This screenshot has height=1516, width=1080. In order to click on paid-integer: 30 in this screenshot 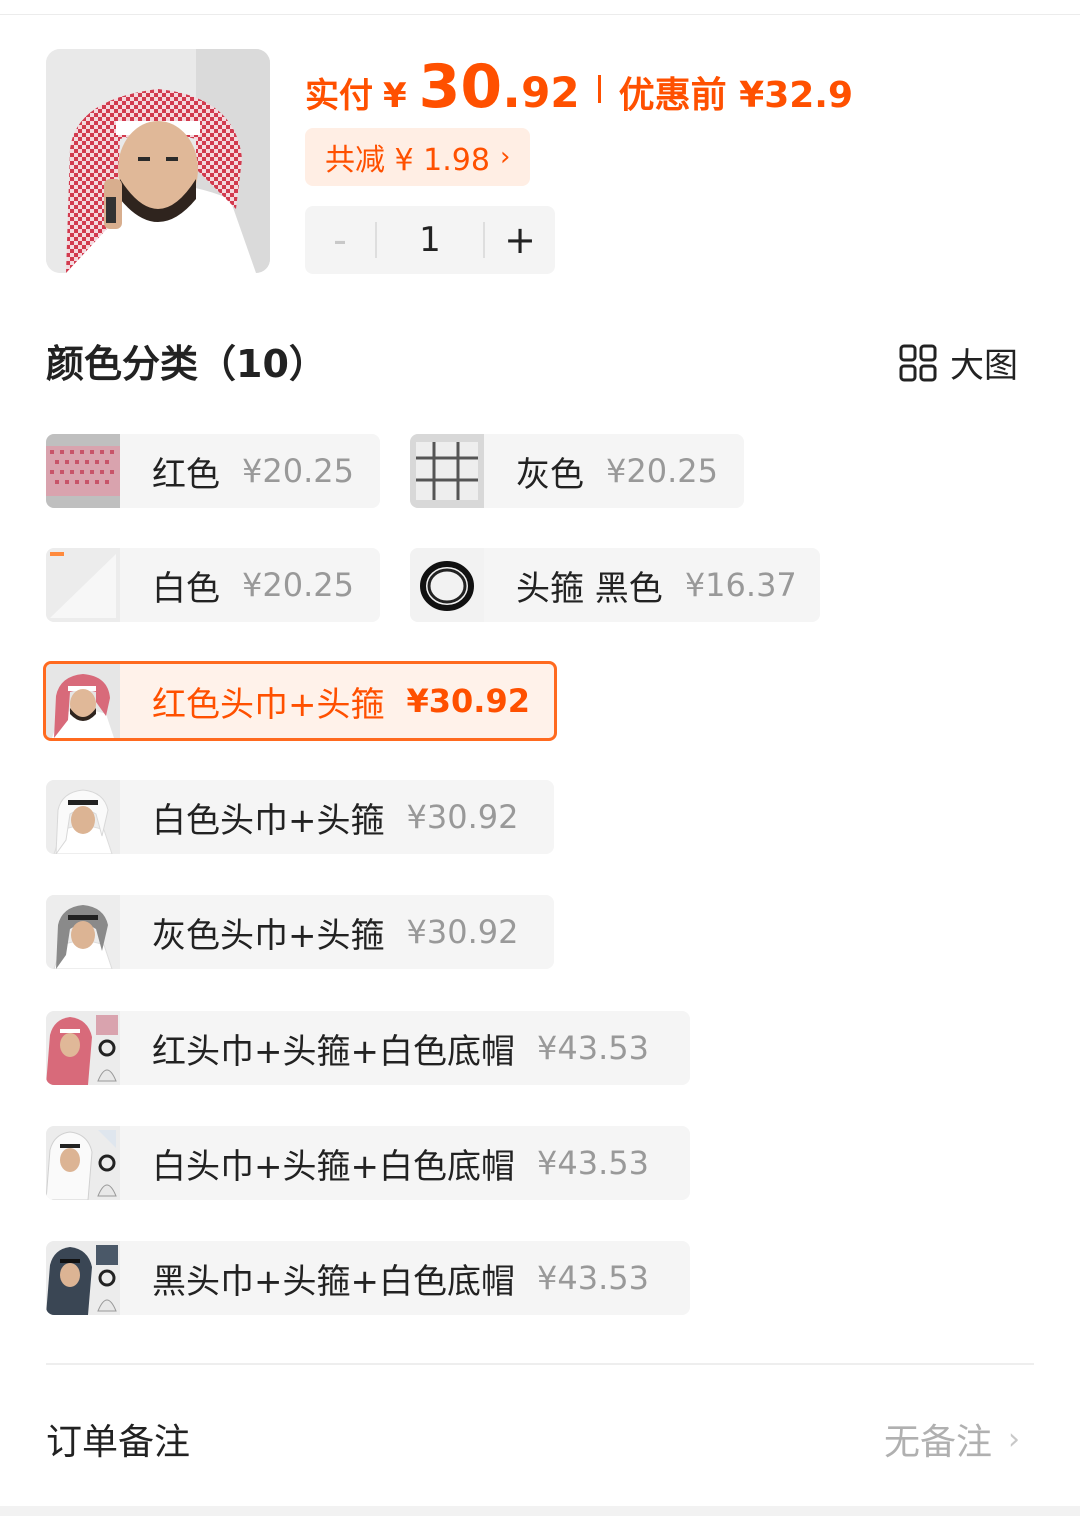, I will do `click(460, 87)`.